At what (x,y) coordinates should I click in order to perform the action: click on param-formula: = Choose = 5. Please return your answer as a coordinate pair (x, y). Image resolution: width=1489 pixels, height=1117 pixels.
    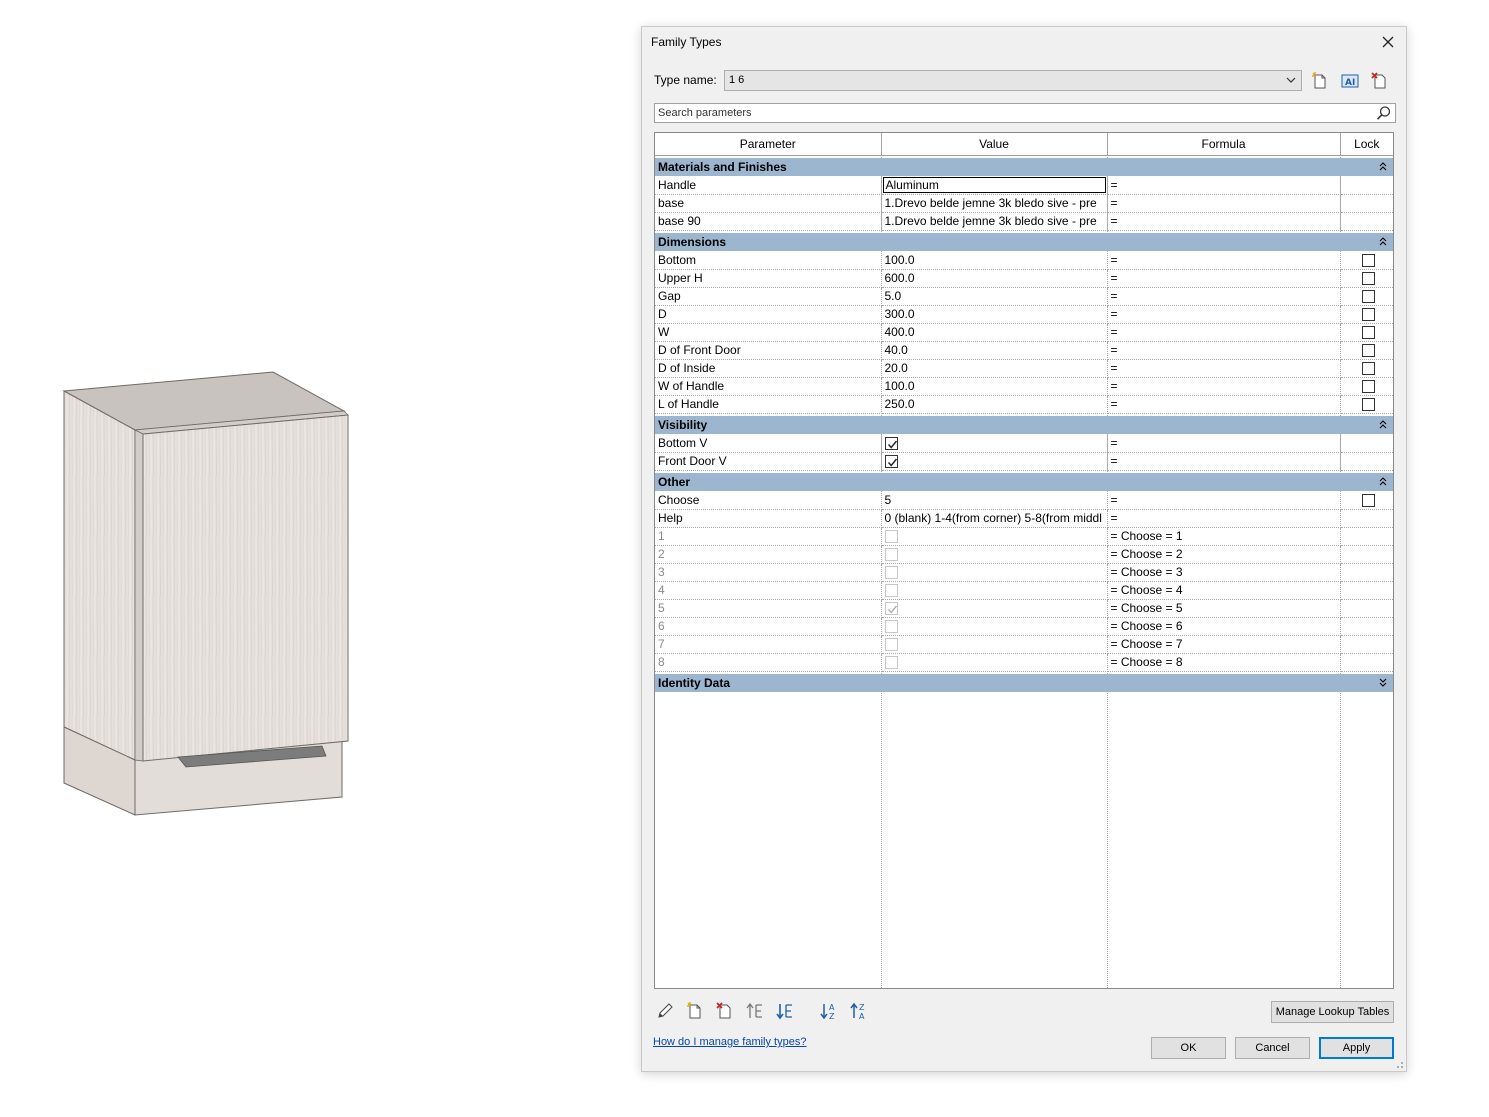
    Looking at the image, I should click on (1224, 608).